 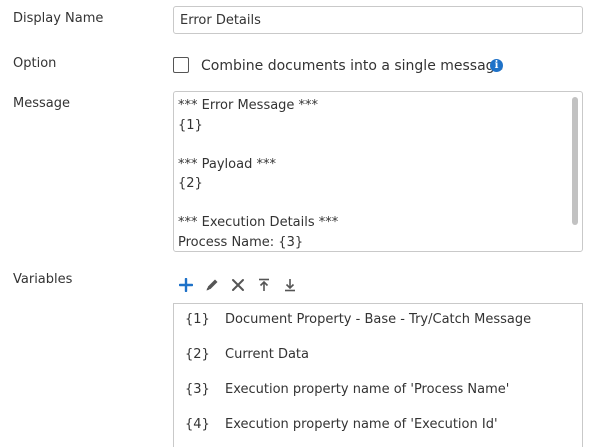 What do you see at coordinates (197, 354) in the screenshot?
I see `variable-key: {2}` at bounding box center [197, 354].